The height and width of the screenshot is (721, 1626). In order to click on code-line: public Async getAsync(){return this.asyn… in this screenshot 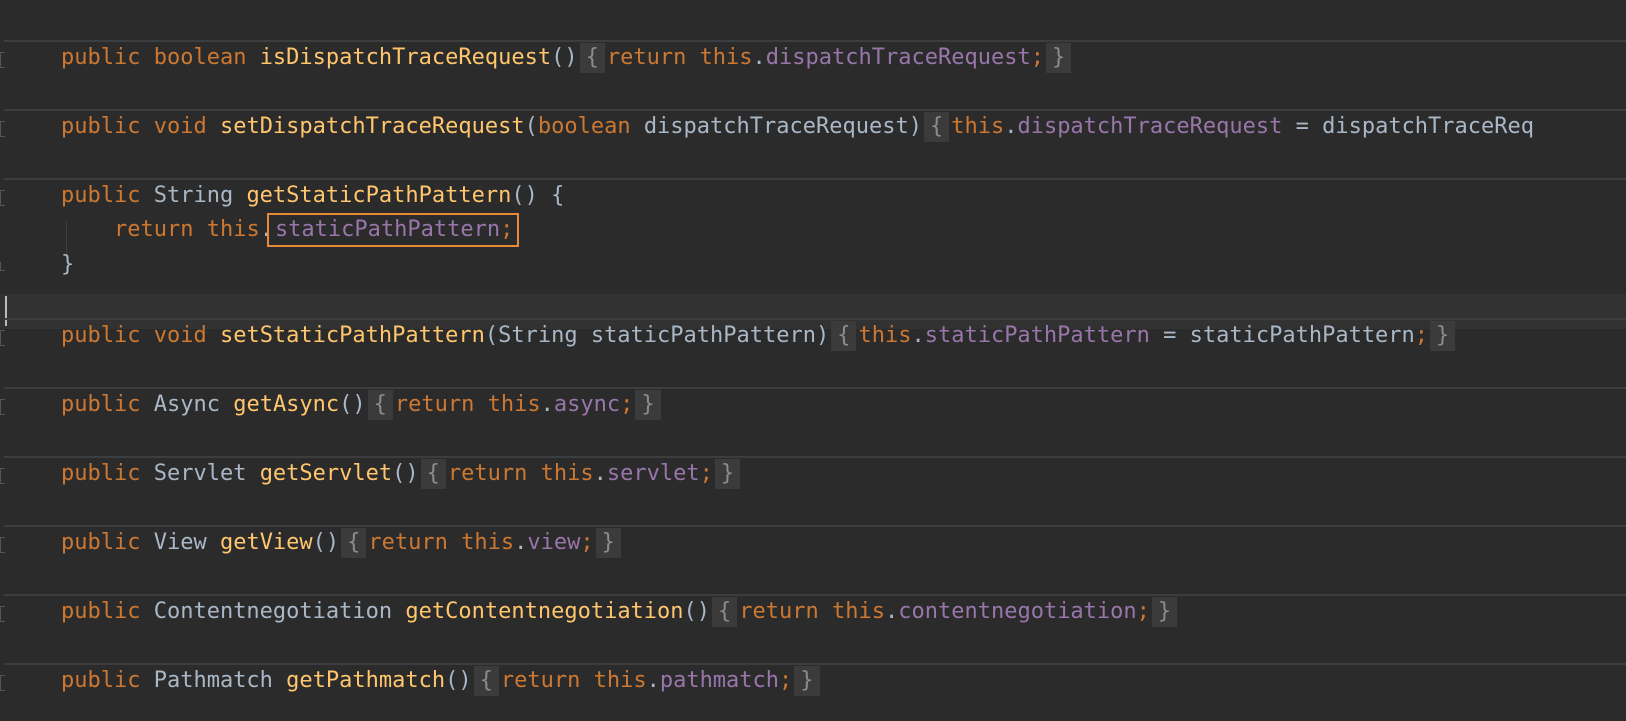, I will do `click(362, 405)`.